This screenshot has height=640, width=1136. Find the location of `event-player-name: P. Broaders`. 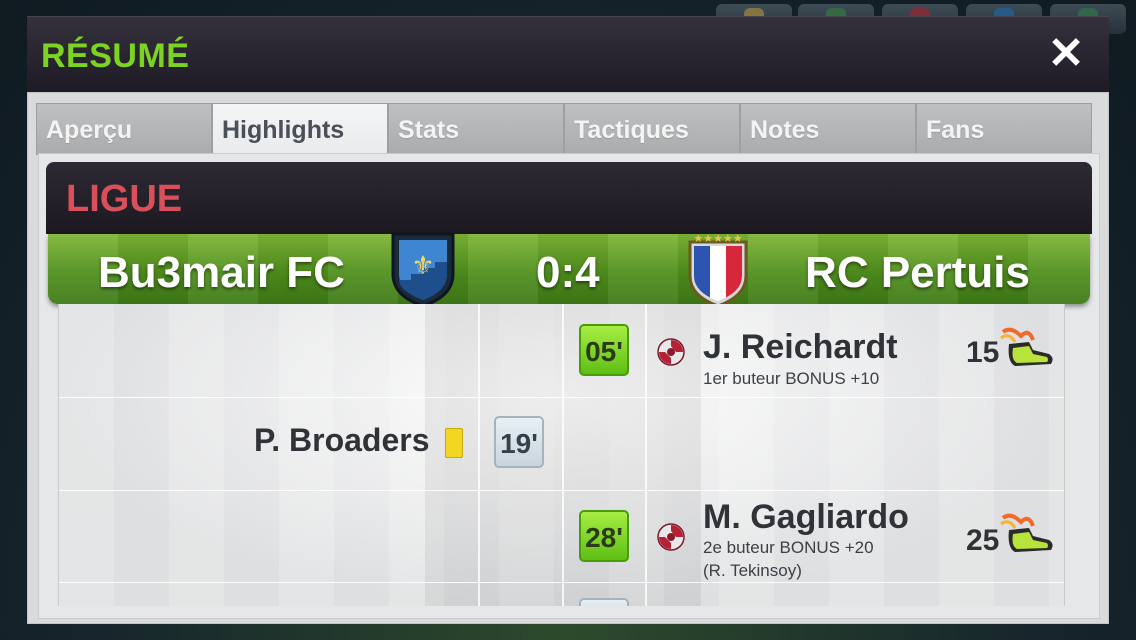

event-player-name: P. Broaders is located at coordinates (342, 440).